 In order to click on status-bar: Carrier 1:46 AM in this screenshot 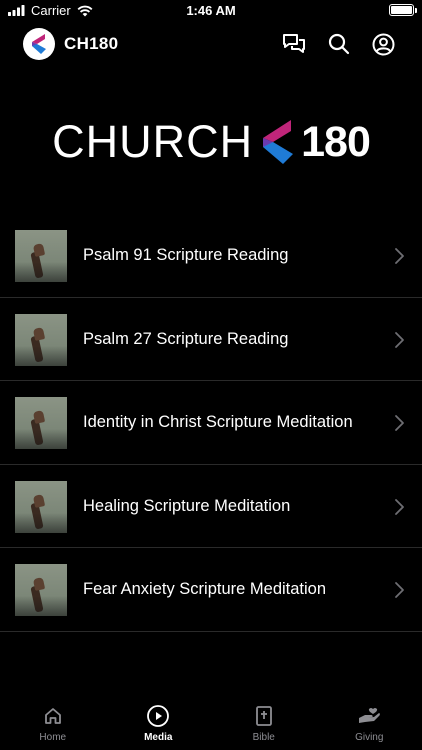, I will do `click(211, 11)`.